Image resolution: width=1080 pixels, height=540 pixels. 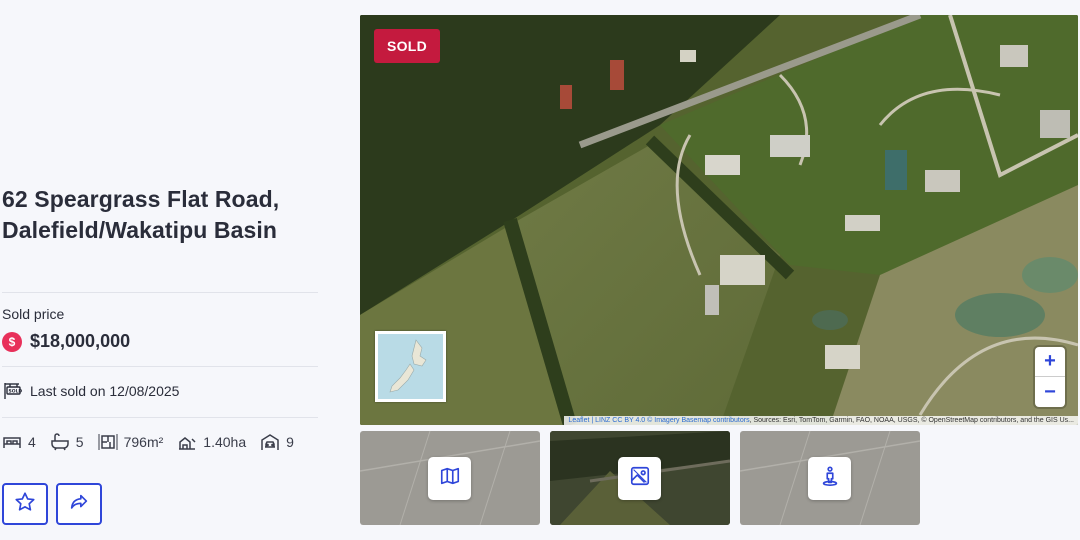 I want to click on aerial-view-button, so click(x=639, y=478).